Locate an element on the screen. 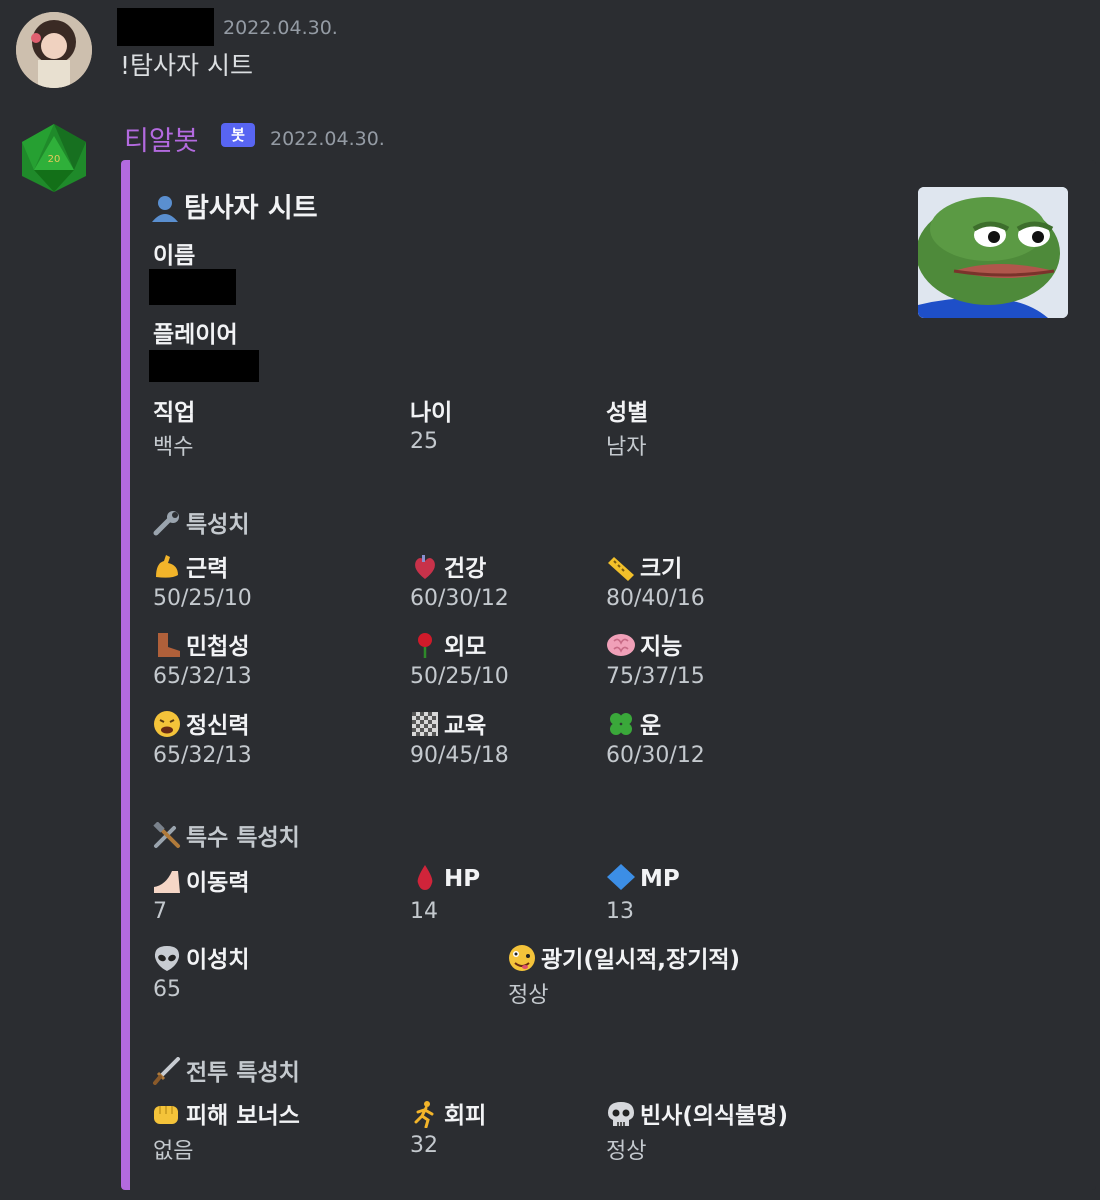 The height and width of the screenshot is (1200, 1100). brain-icon is located at coordinates (621, 645).